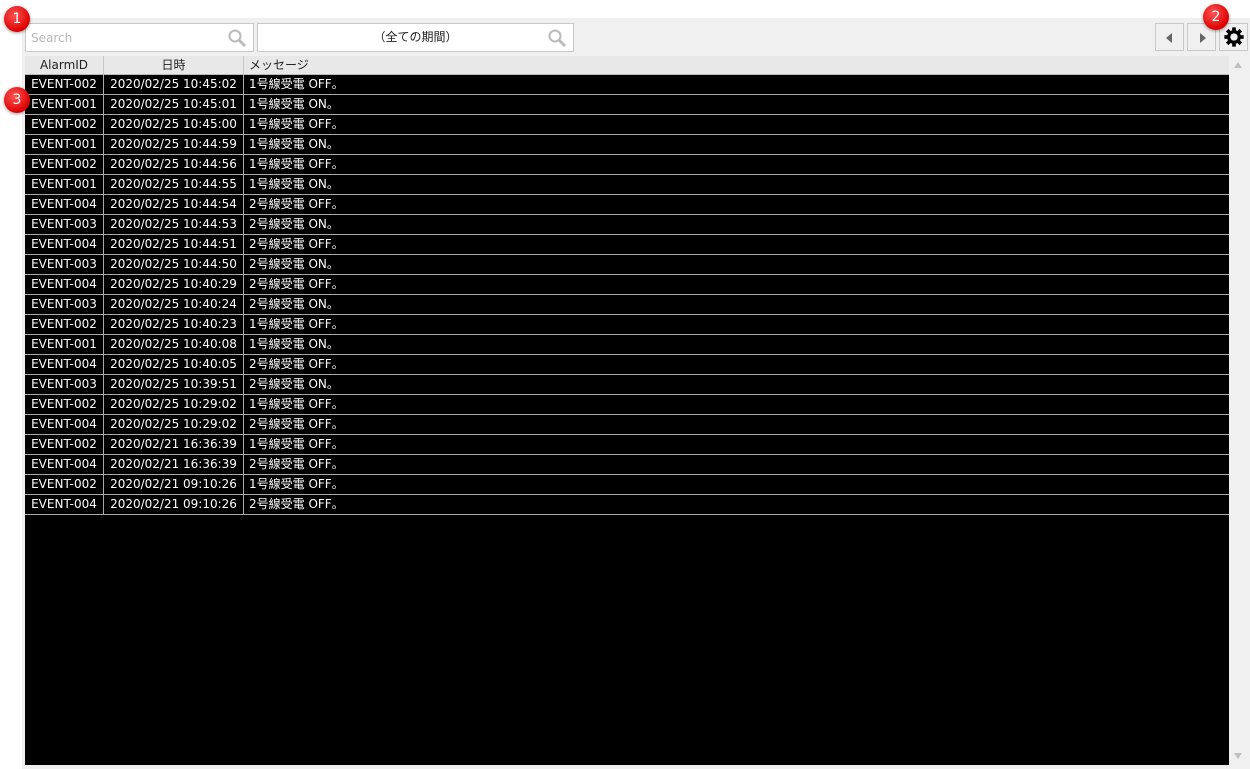  I want to click on cell-datetime: 2020/02/25 10:40:29, so click(174, 284).